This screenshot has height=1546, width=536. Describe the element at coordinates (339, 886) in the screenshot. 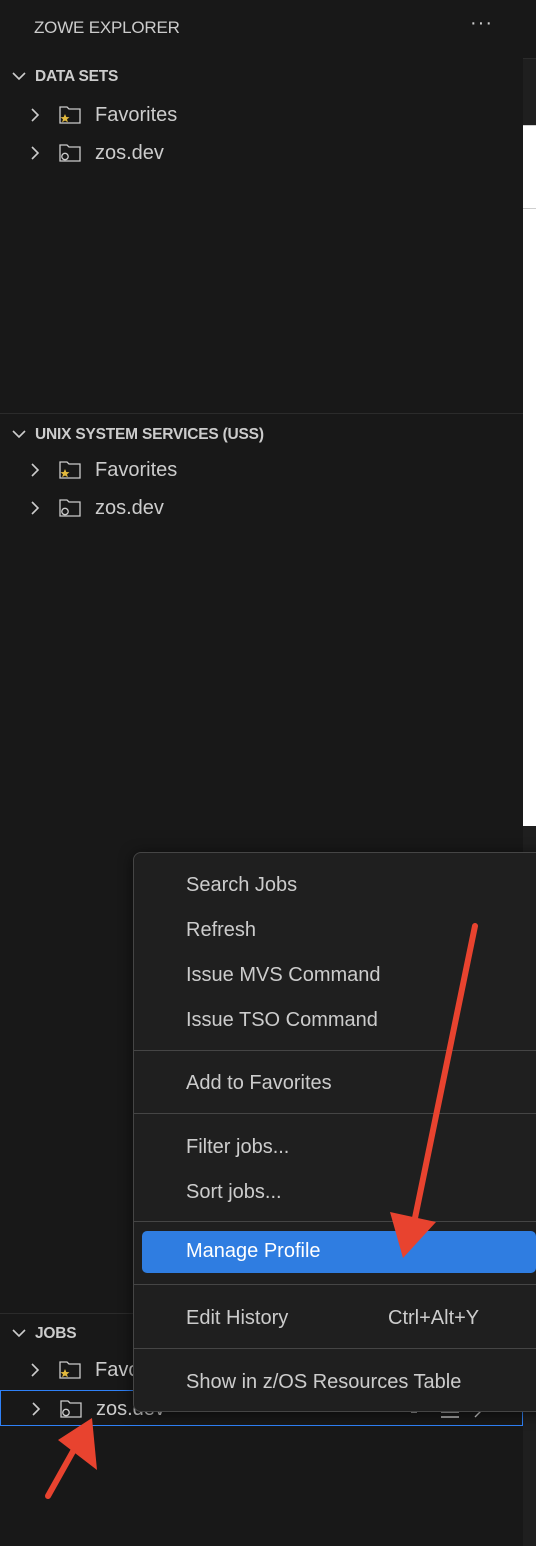

I see `menu-item-search-jobs: Search Jobs` at that location.